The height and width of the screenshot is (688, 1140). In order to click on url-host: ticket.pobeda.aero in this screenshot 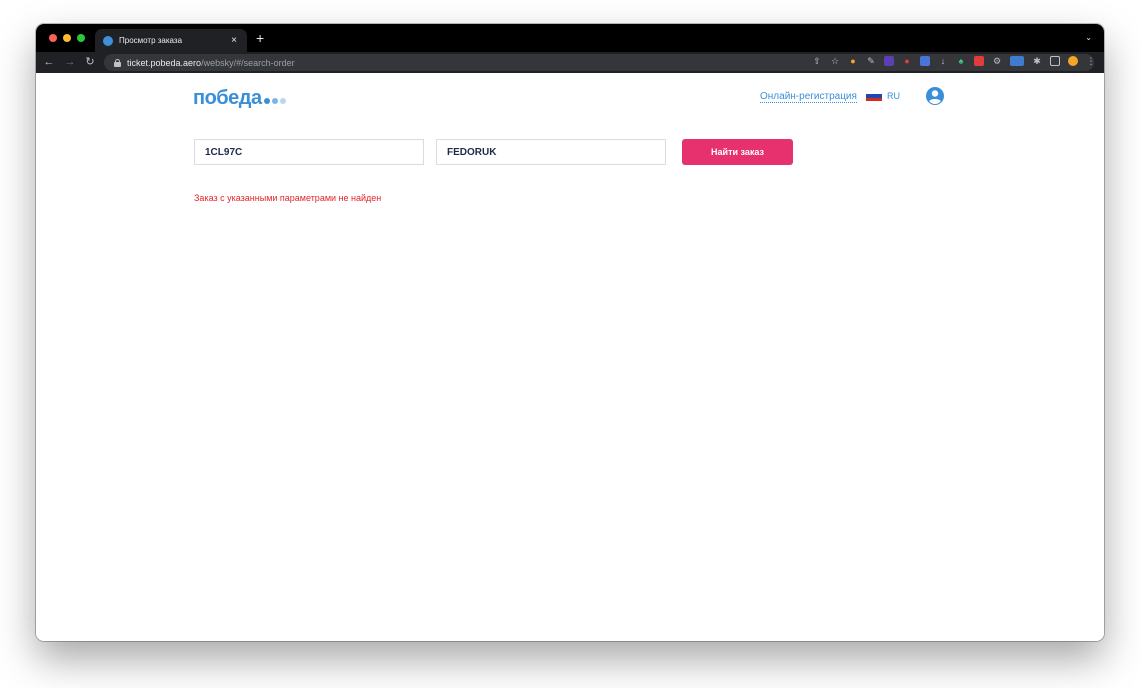, I will do `click(164, 62)`.